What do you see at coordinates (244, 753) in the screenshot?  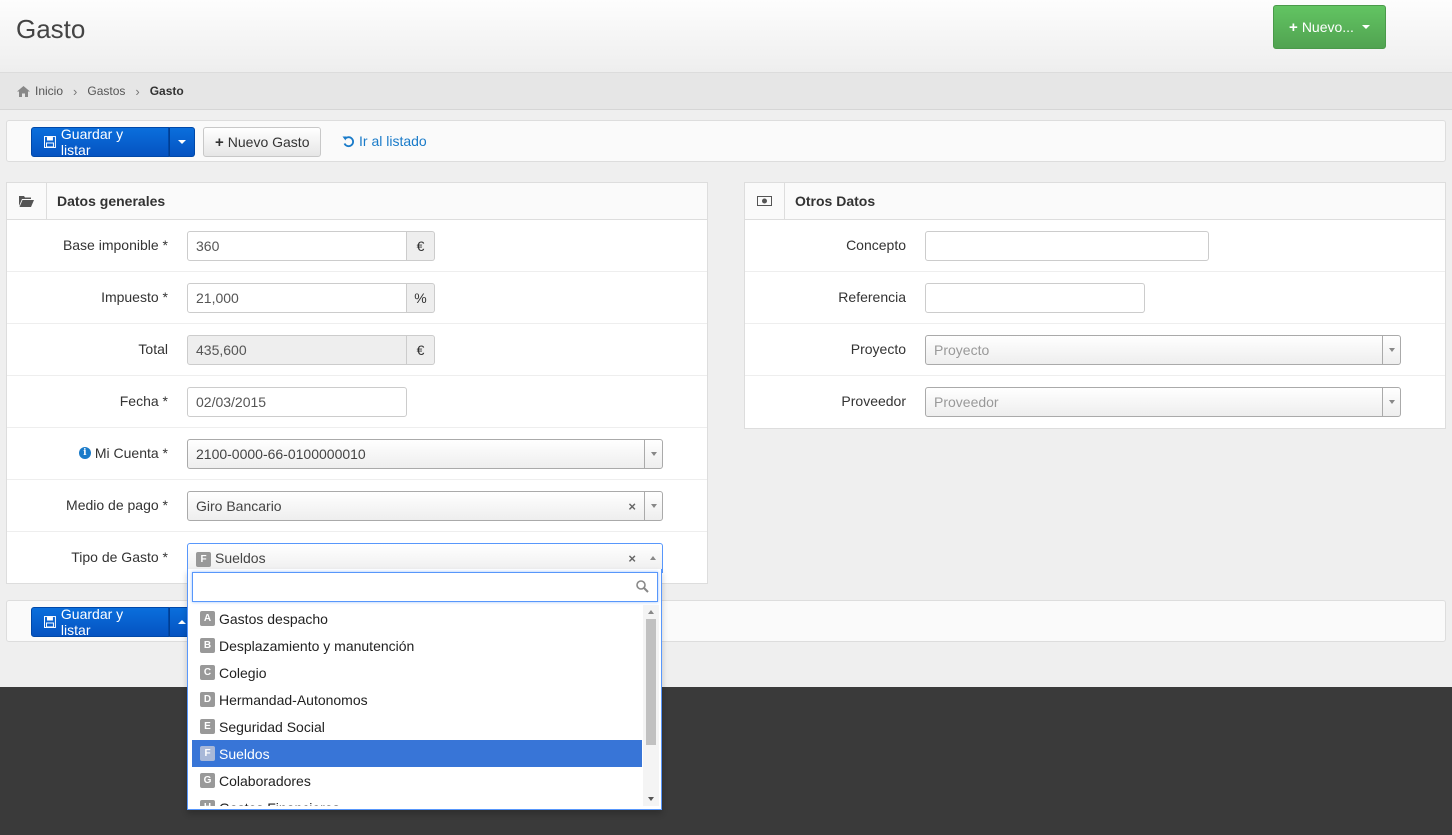 I see `option-label: Sueldos` at bounding box center [244, 753].